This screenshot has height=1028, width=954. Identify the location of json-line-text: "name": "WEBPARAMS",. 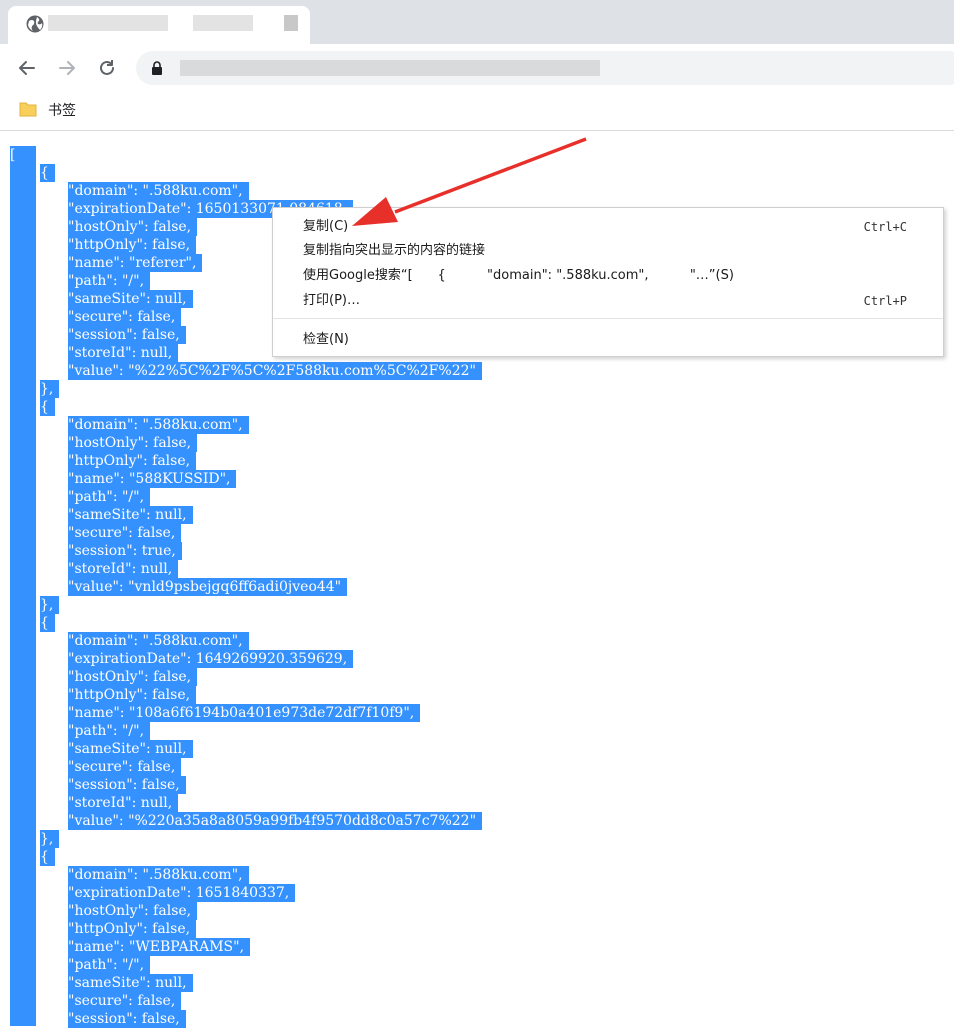
(159, 947).